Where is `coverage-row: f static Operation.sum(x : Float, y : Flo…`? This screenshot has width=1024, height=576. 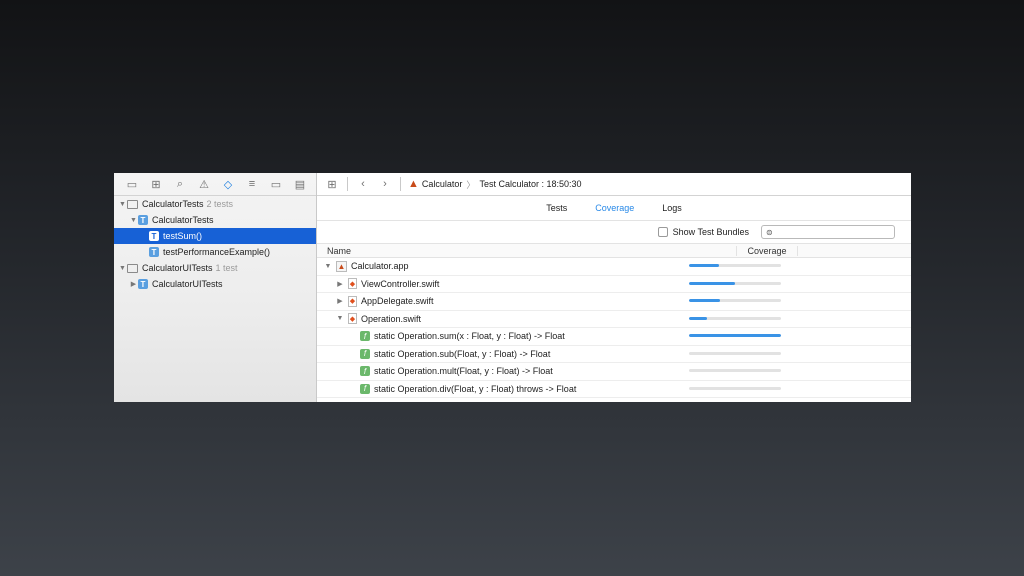 coverage-row: f static Operation.sum(x : Float, y : Flo… is located at coordinates (614, 337).